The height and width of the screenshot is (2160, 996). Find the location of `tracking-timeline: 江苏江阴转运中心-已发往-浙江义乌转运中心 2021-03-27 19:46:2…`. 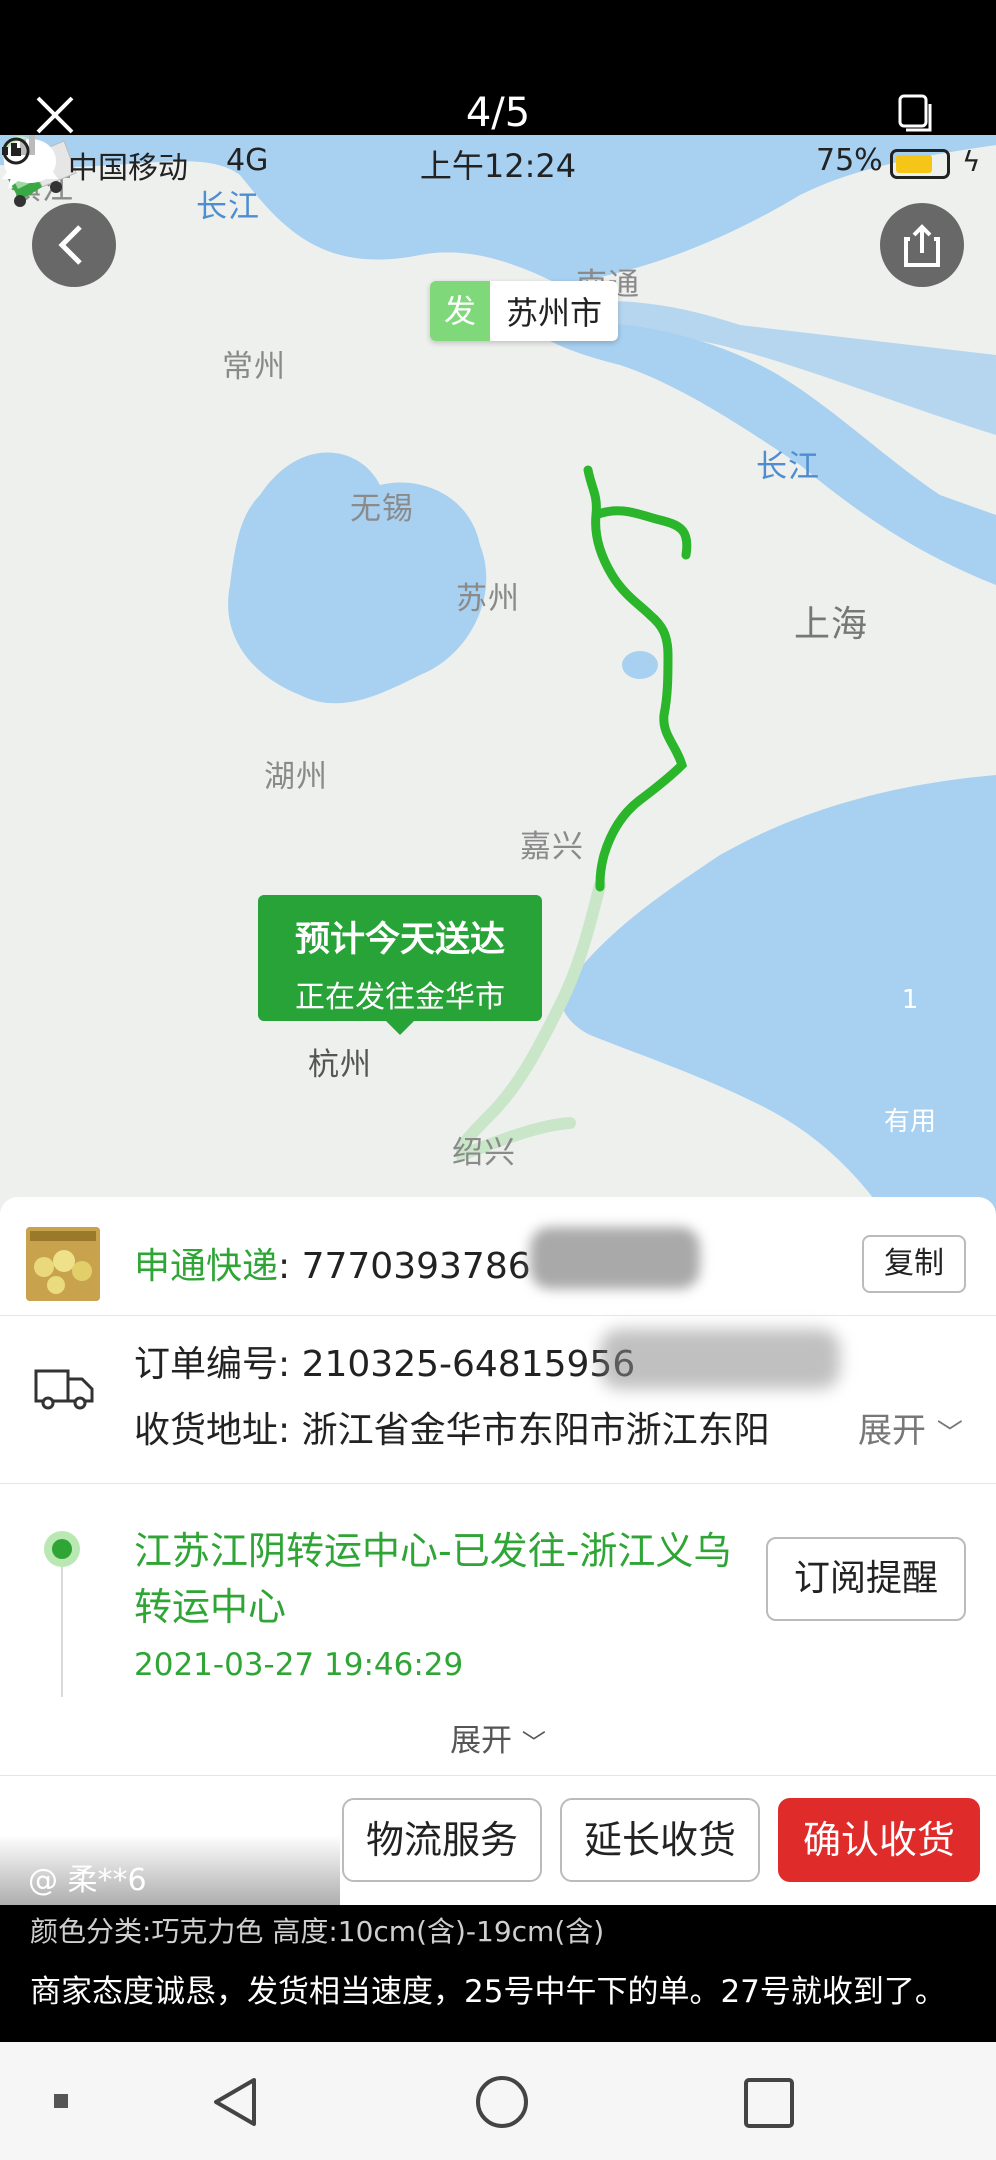

tracking-timeline: 江苏江阴转运中心-已发往-浙江义乌转运中心 2021-03-27 19:46:2… is located at coordinates (498, 1621).